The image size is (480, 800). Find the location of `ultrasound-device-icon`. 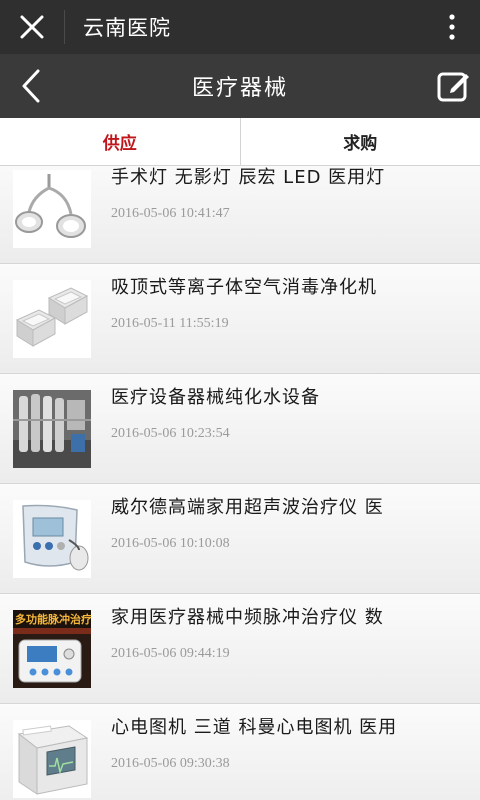

ultrasound-device-icon is located at coordinates (52, 539).